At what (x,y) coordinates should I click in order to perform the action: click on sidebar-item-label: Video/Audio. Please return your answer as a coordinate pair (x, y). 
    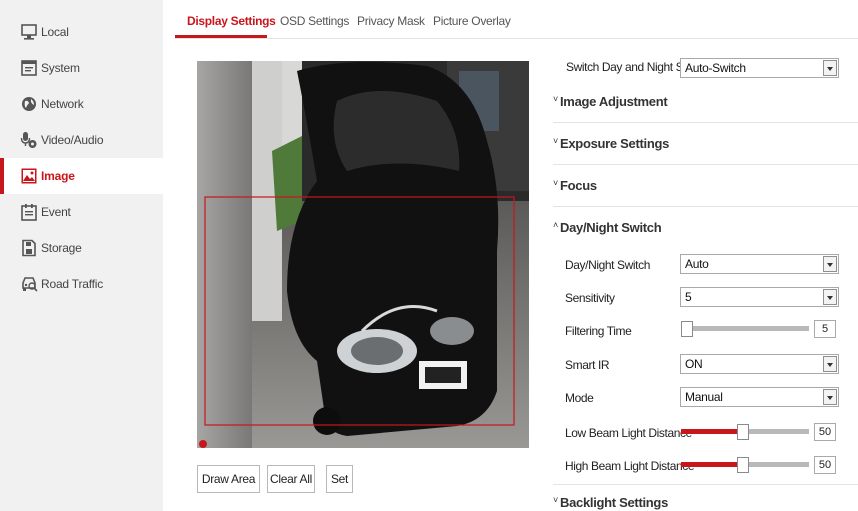
    Looking at the image, I should click on (72, 140).